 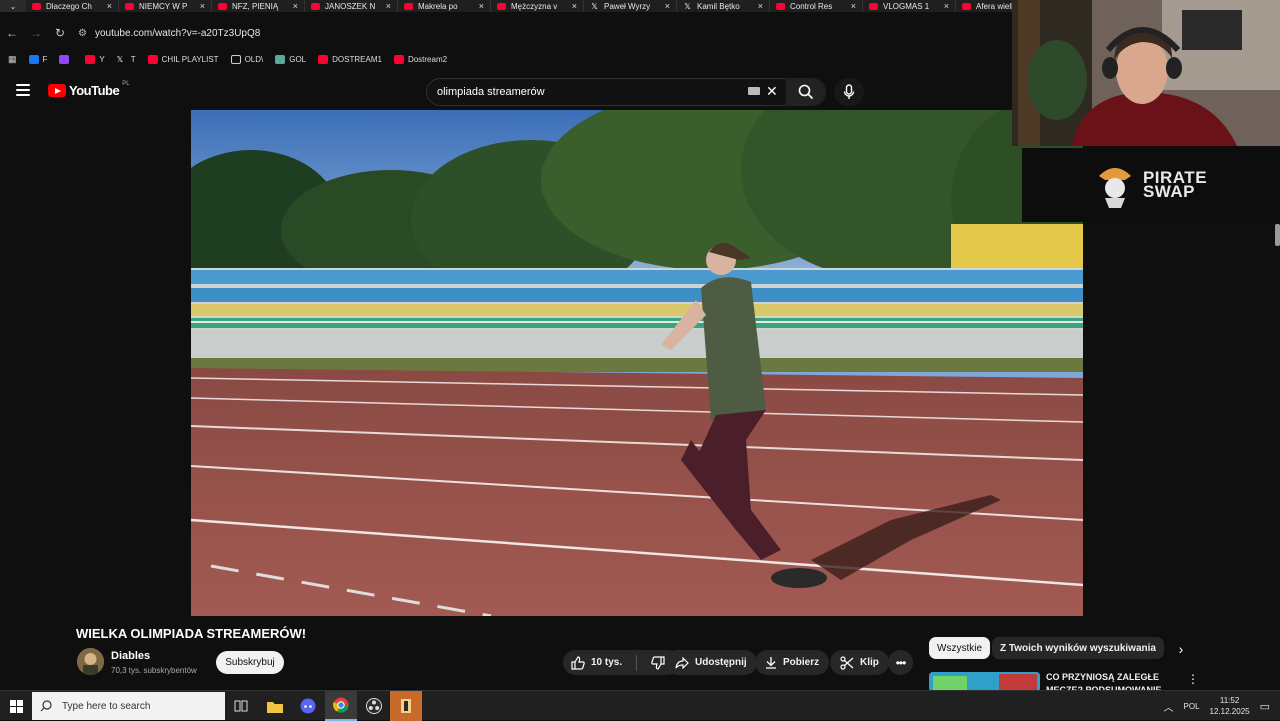 I want to click on download-button: Pobierz, so click(x=792, y=662).